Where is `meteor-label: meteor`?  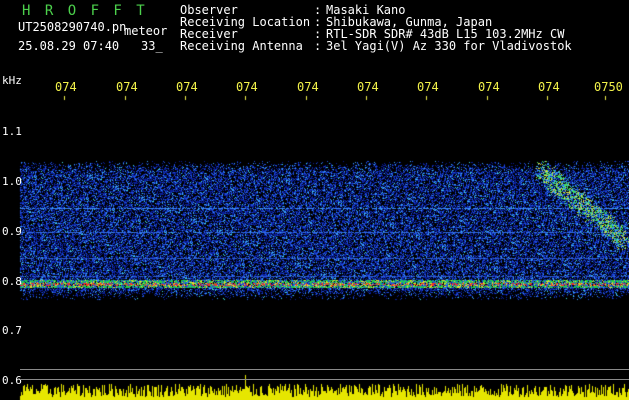 meteor-label: meteor is located at coordinates (146, 31).